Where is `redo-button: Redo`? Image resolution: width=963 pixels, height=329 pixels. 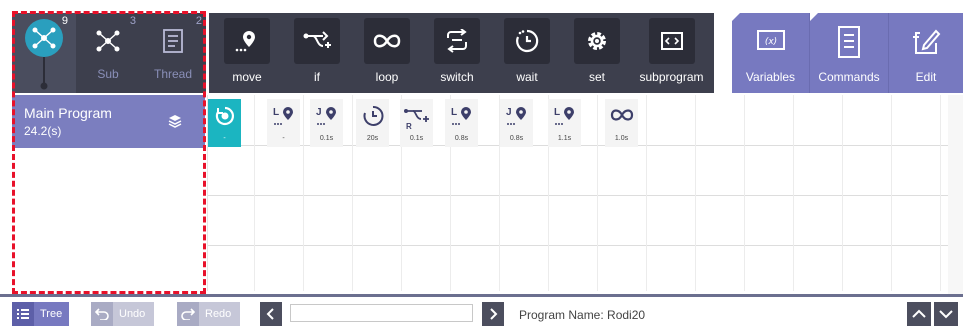 redo-button: Redo is located at coordinates (208, 314).